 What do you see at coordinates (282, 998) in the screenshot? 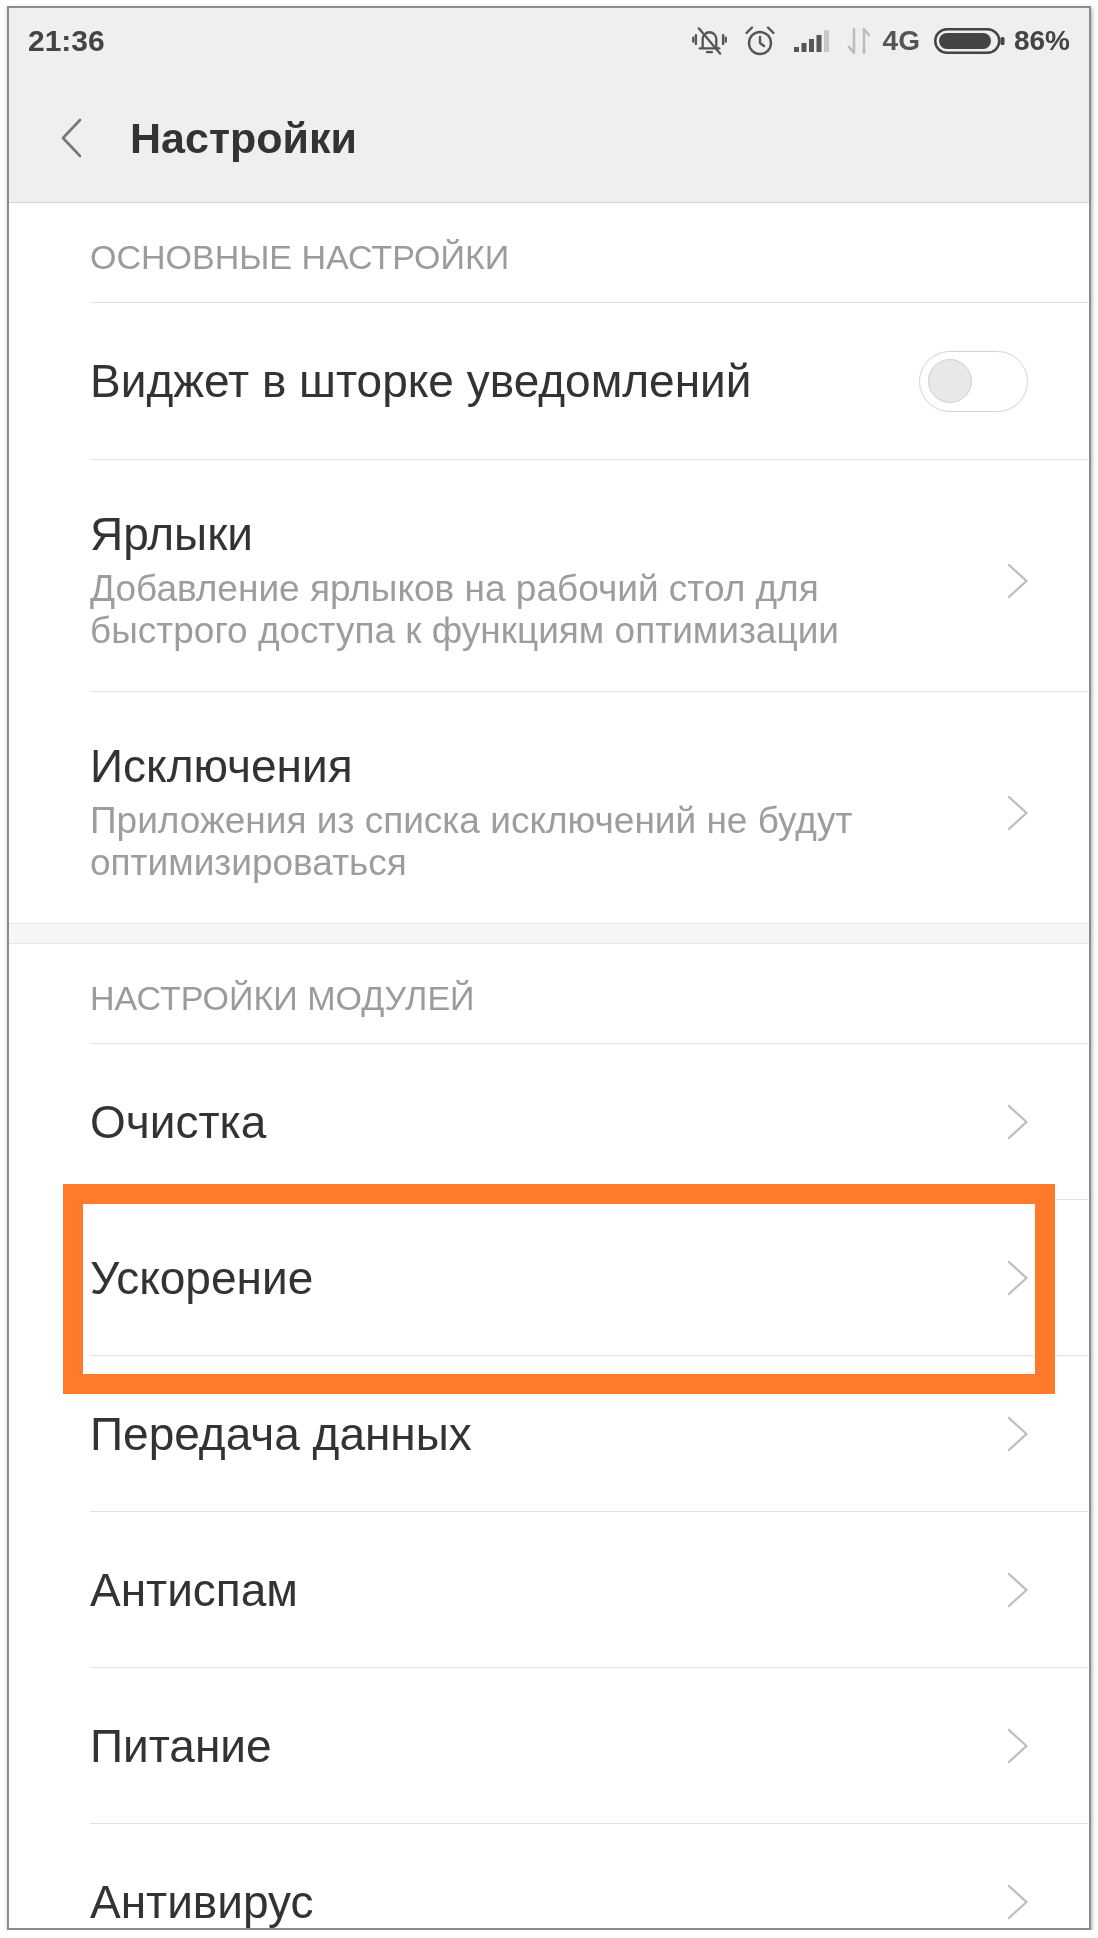
I see `section-header: НАСТРОЙКИ МОДУЛЕЙ` at bounding box center [282, 998].